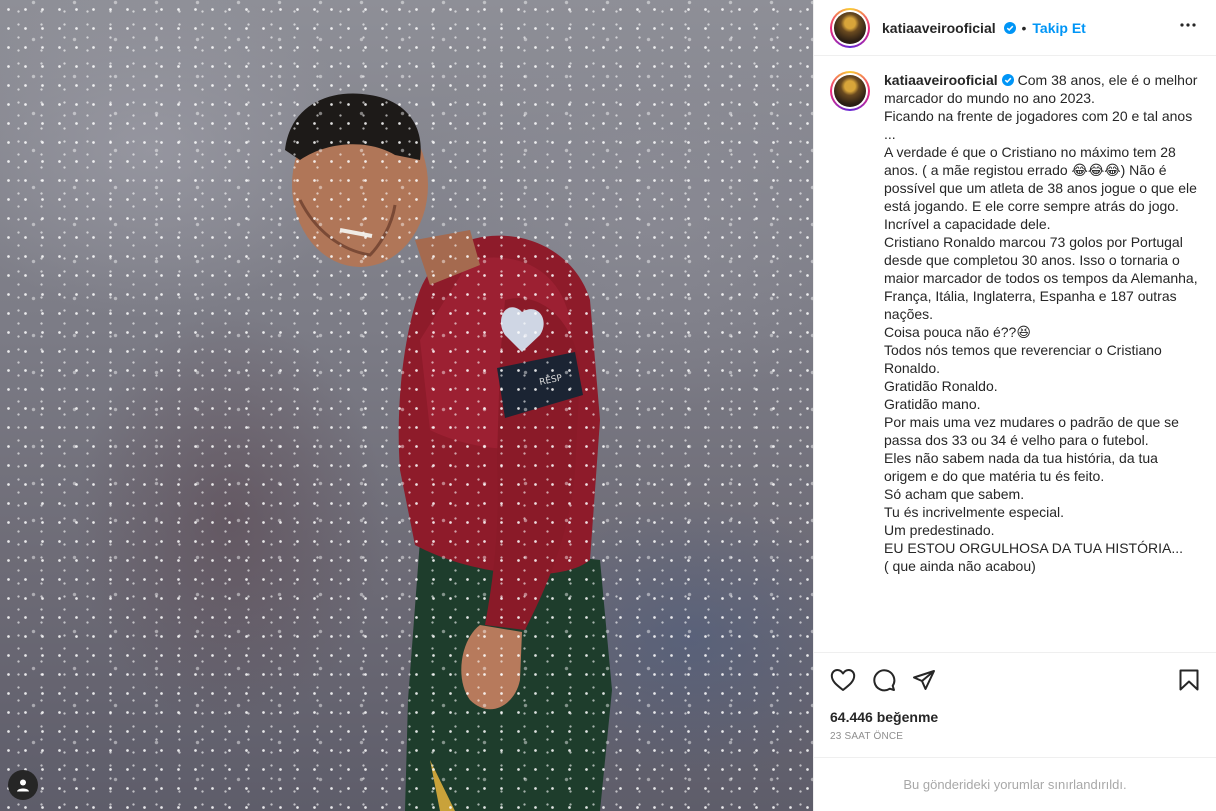  I want to click on username-link: katiaaveirooficial, so click(949, 28).